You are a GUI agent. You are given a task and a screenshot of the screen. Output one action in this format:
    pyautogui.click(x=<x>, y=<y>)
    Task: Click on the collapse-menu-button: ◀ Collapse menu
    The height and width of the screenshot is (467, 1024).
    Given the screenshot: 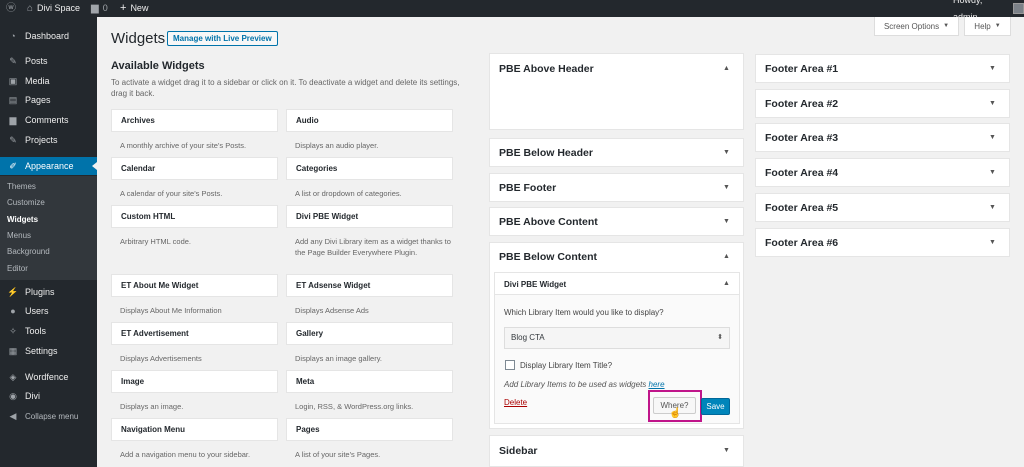 What is the action you would take?
    pyautogui.click(x=48, y=416)
    